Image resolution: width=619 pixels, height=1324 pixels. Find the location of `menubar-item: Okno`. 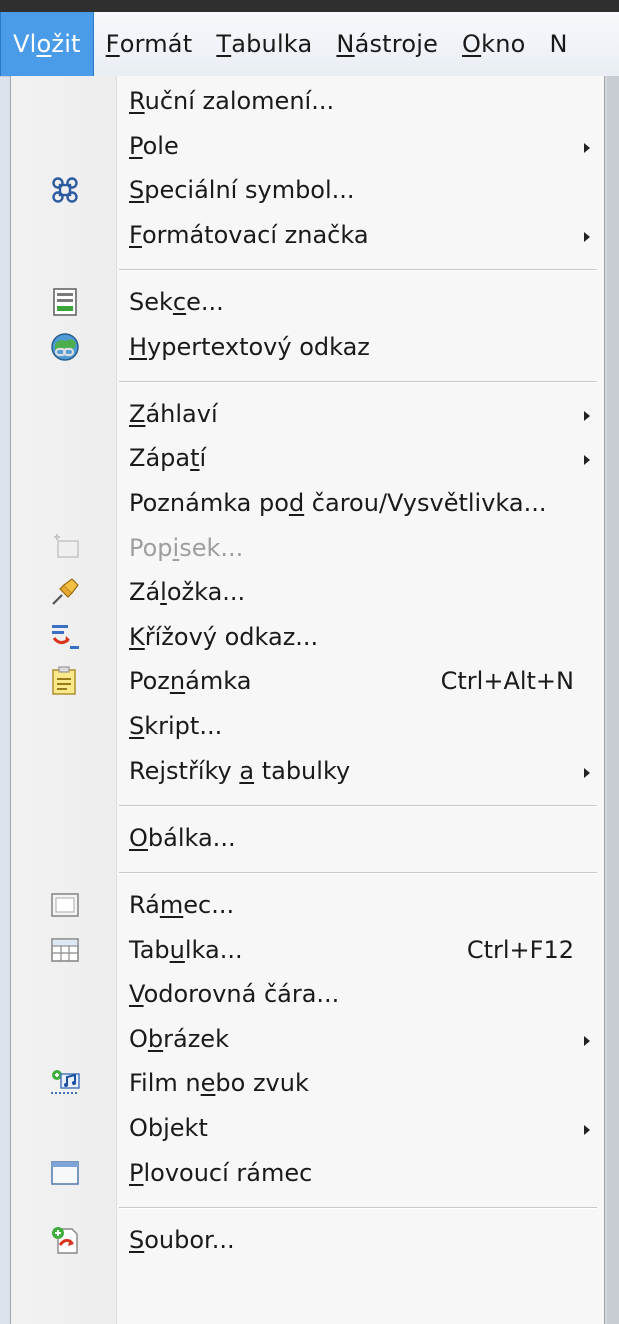

menubar-item: Okno is located at coordinates (494, 44).